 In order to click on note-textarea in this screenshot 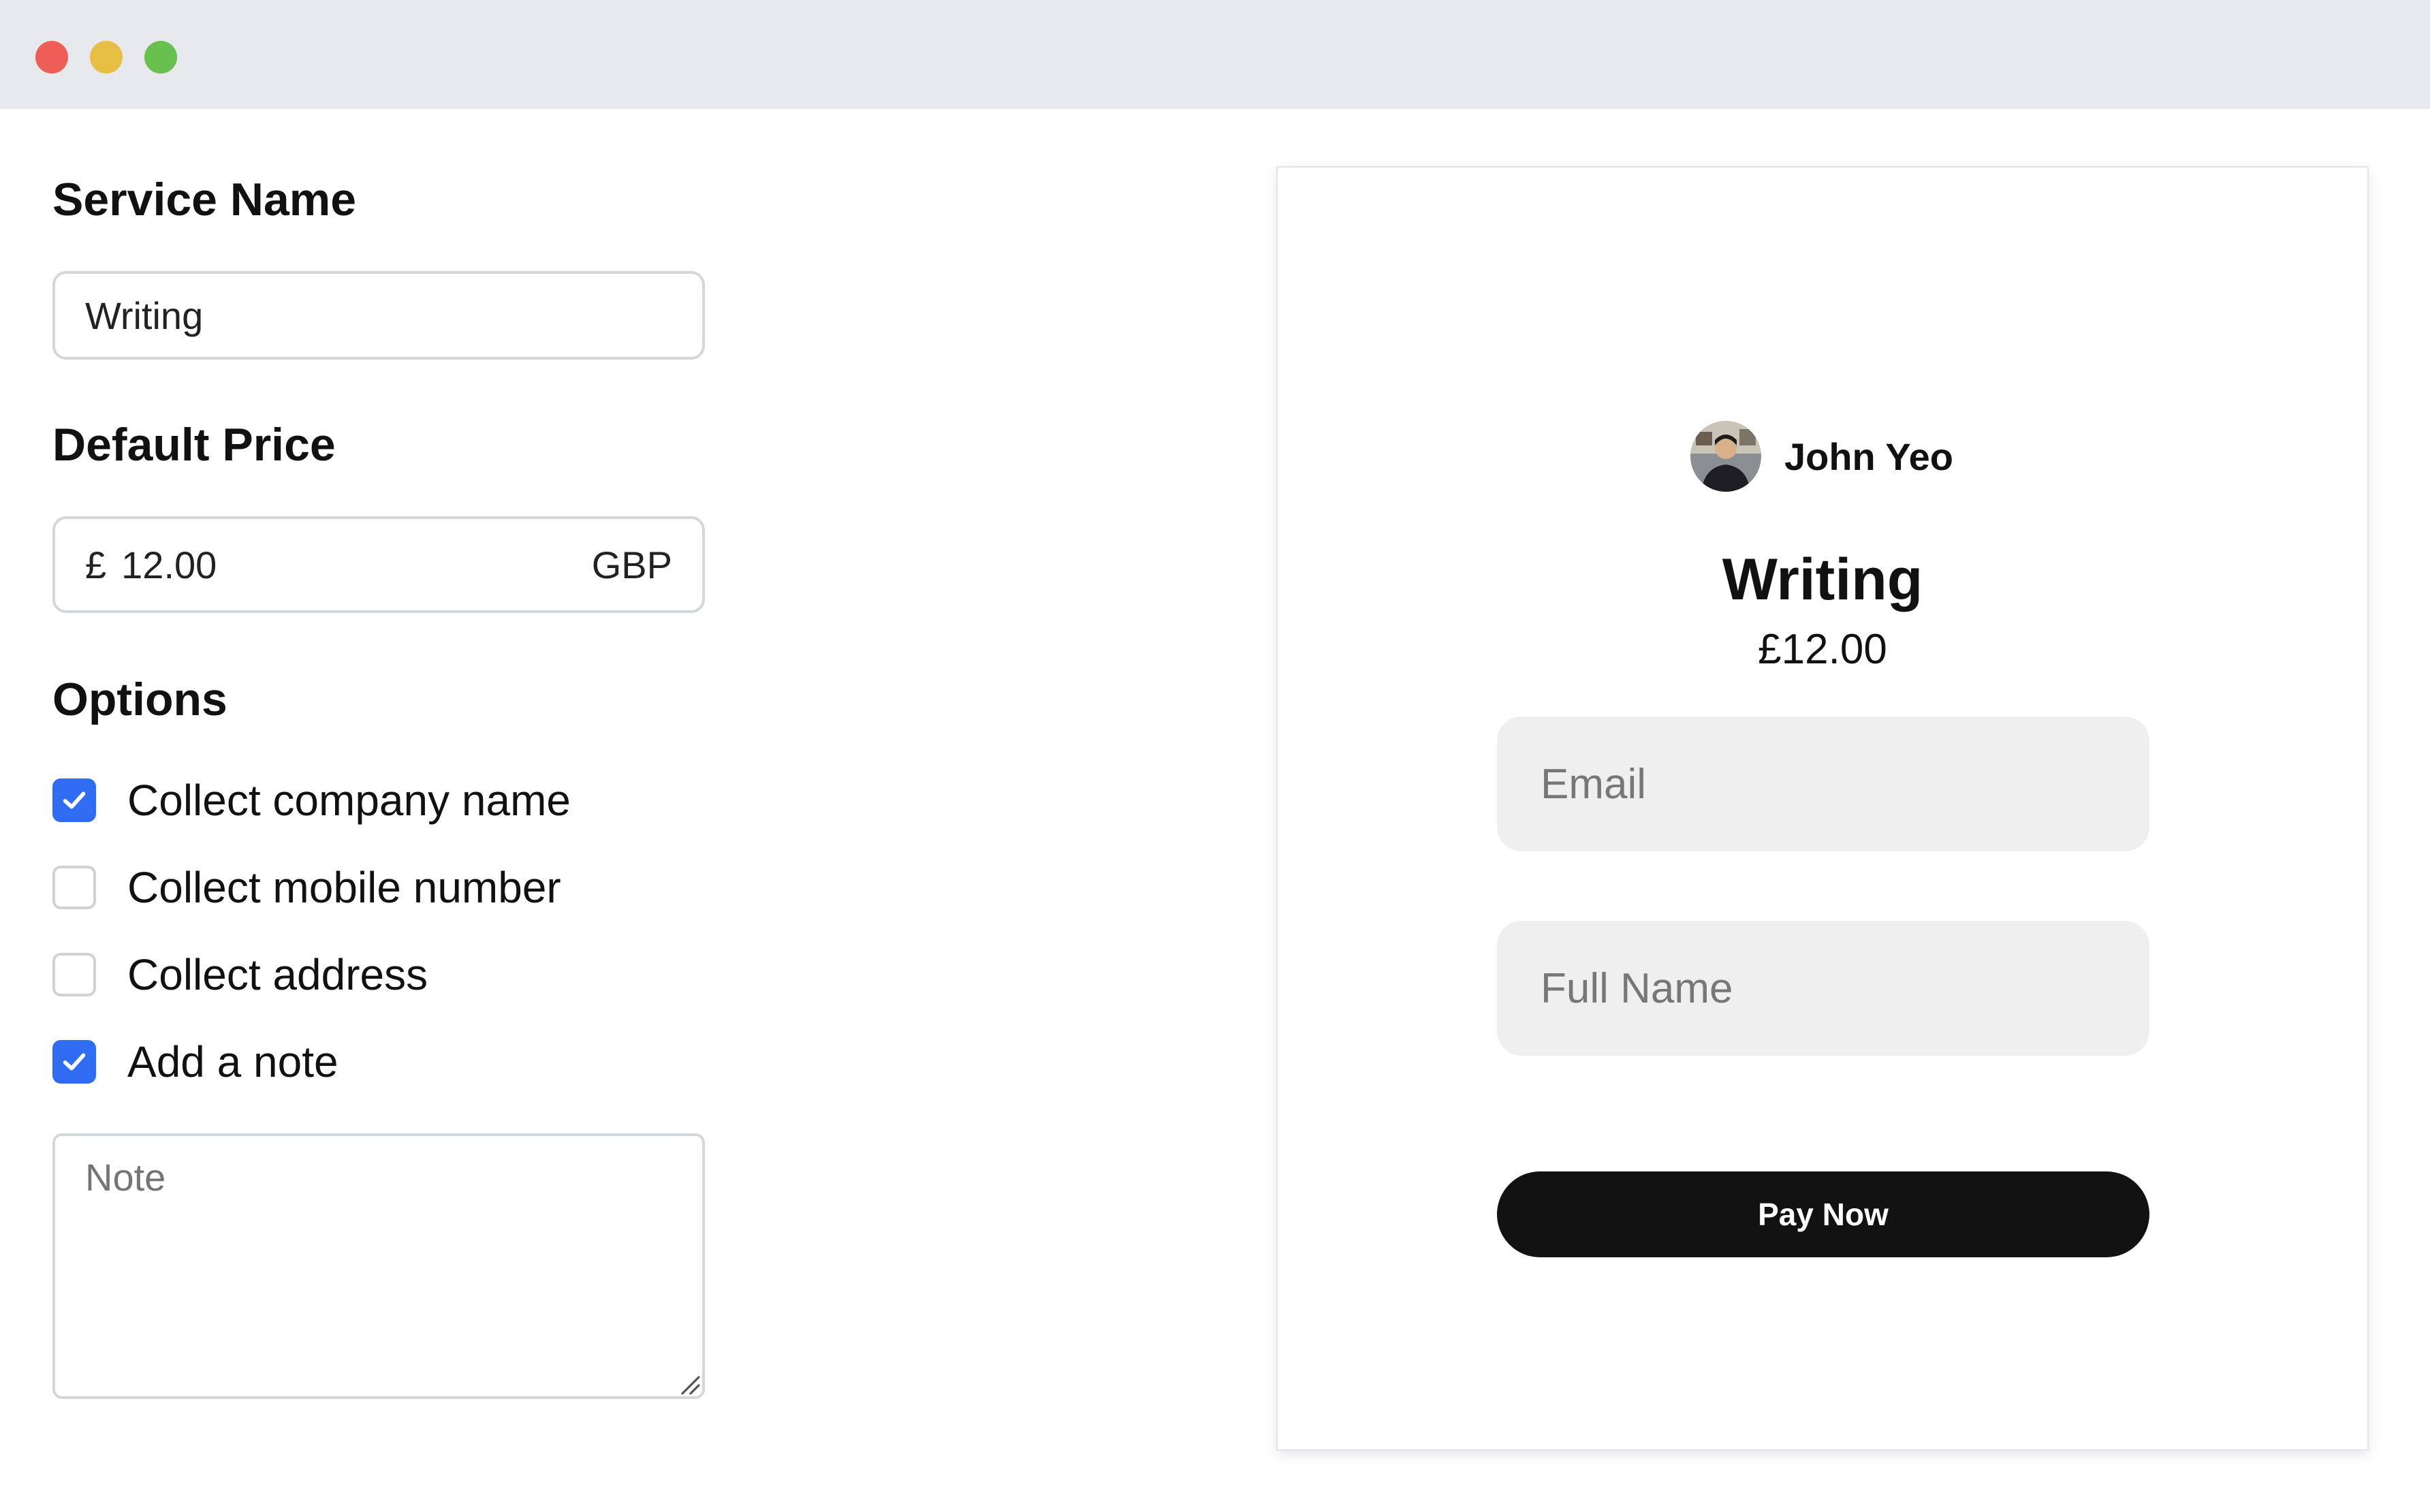, I will do `click(378, 1266)`.